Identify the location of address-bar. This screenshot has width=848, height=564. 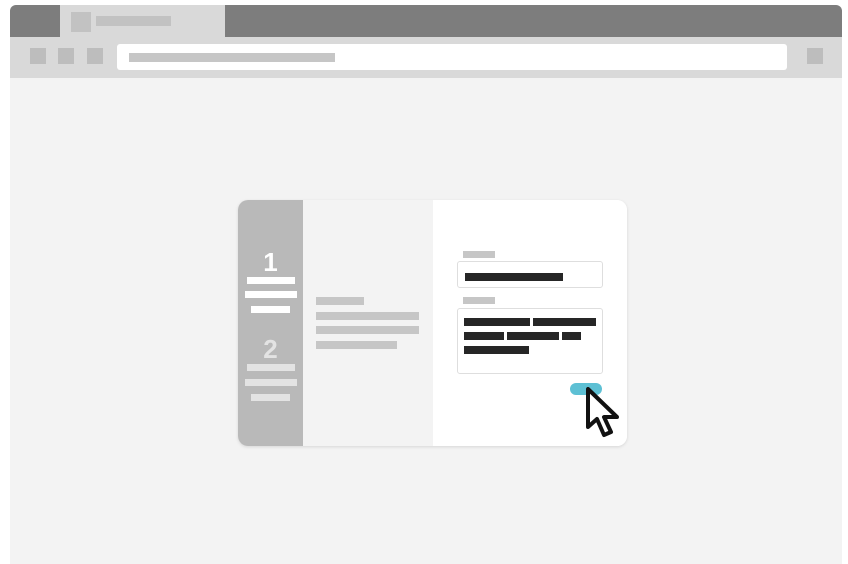
(452, 57).